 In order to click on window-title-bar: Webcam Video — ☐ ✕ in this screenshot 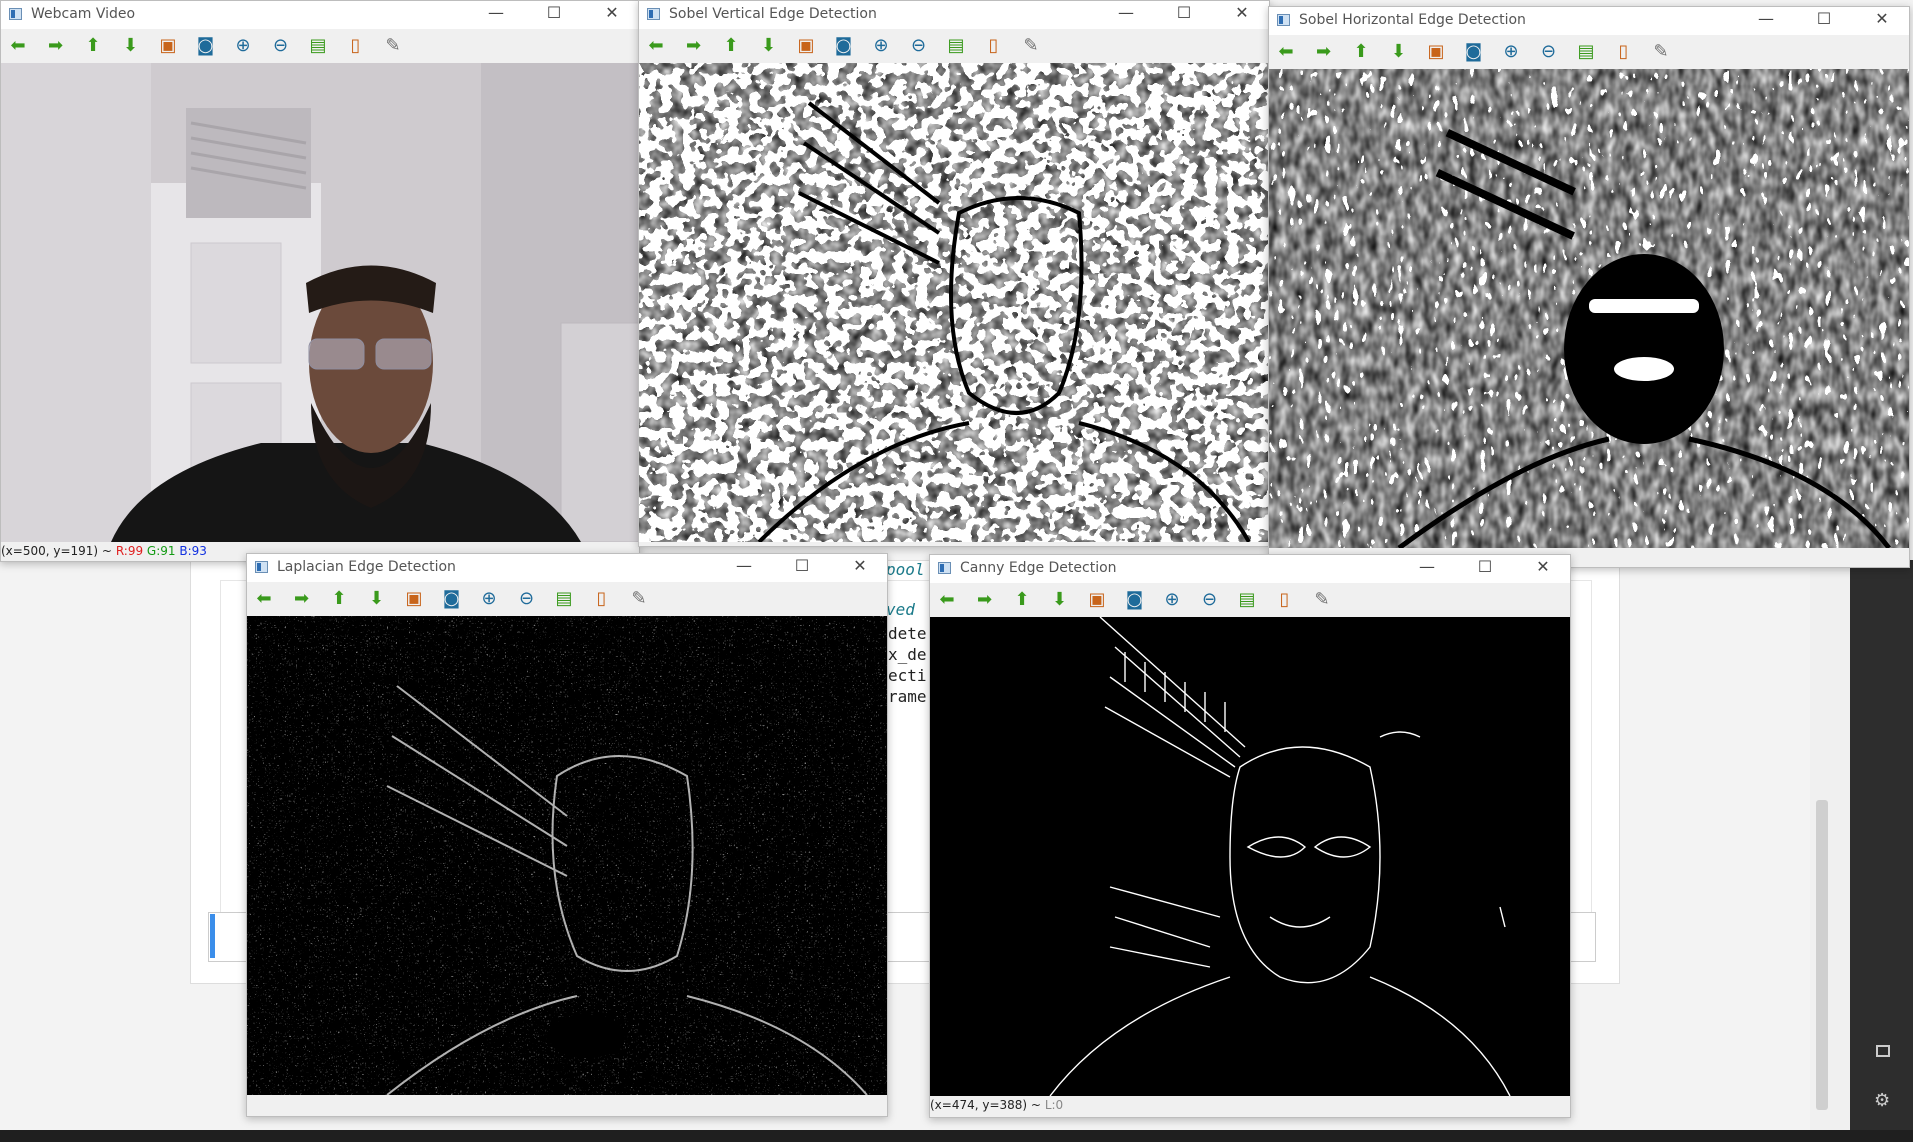, I will do `click(320, 15)`.